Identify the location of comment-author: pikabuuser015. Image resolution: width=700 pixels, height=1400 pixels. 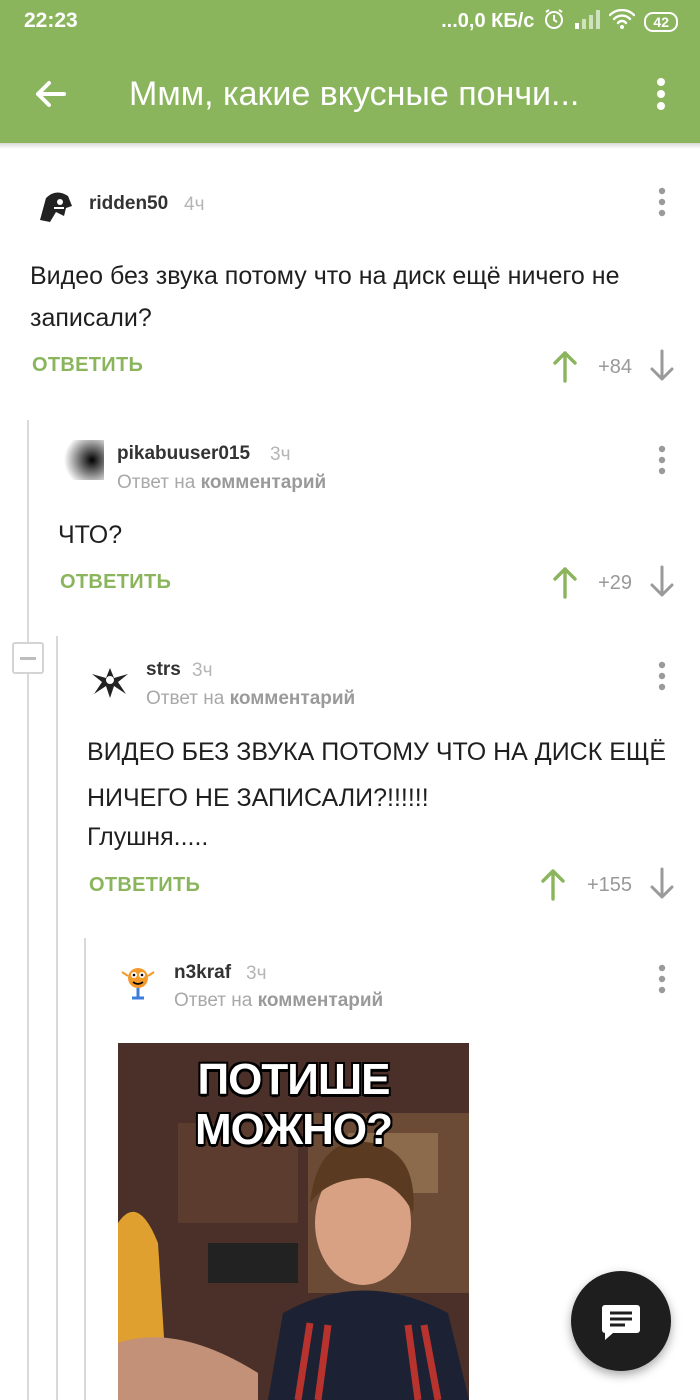
(183, 454).